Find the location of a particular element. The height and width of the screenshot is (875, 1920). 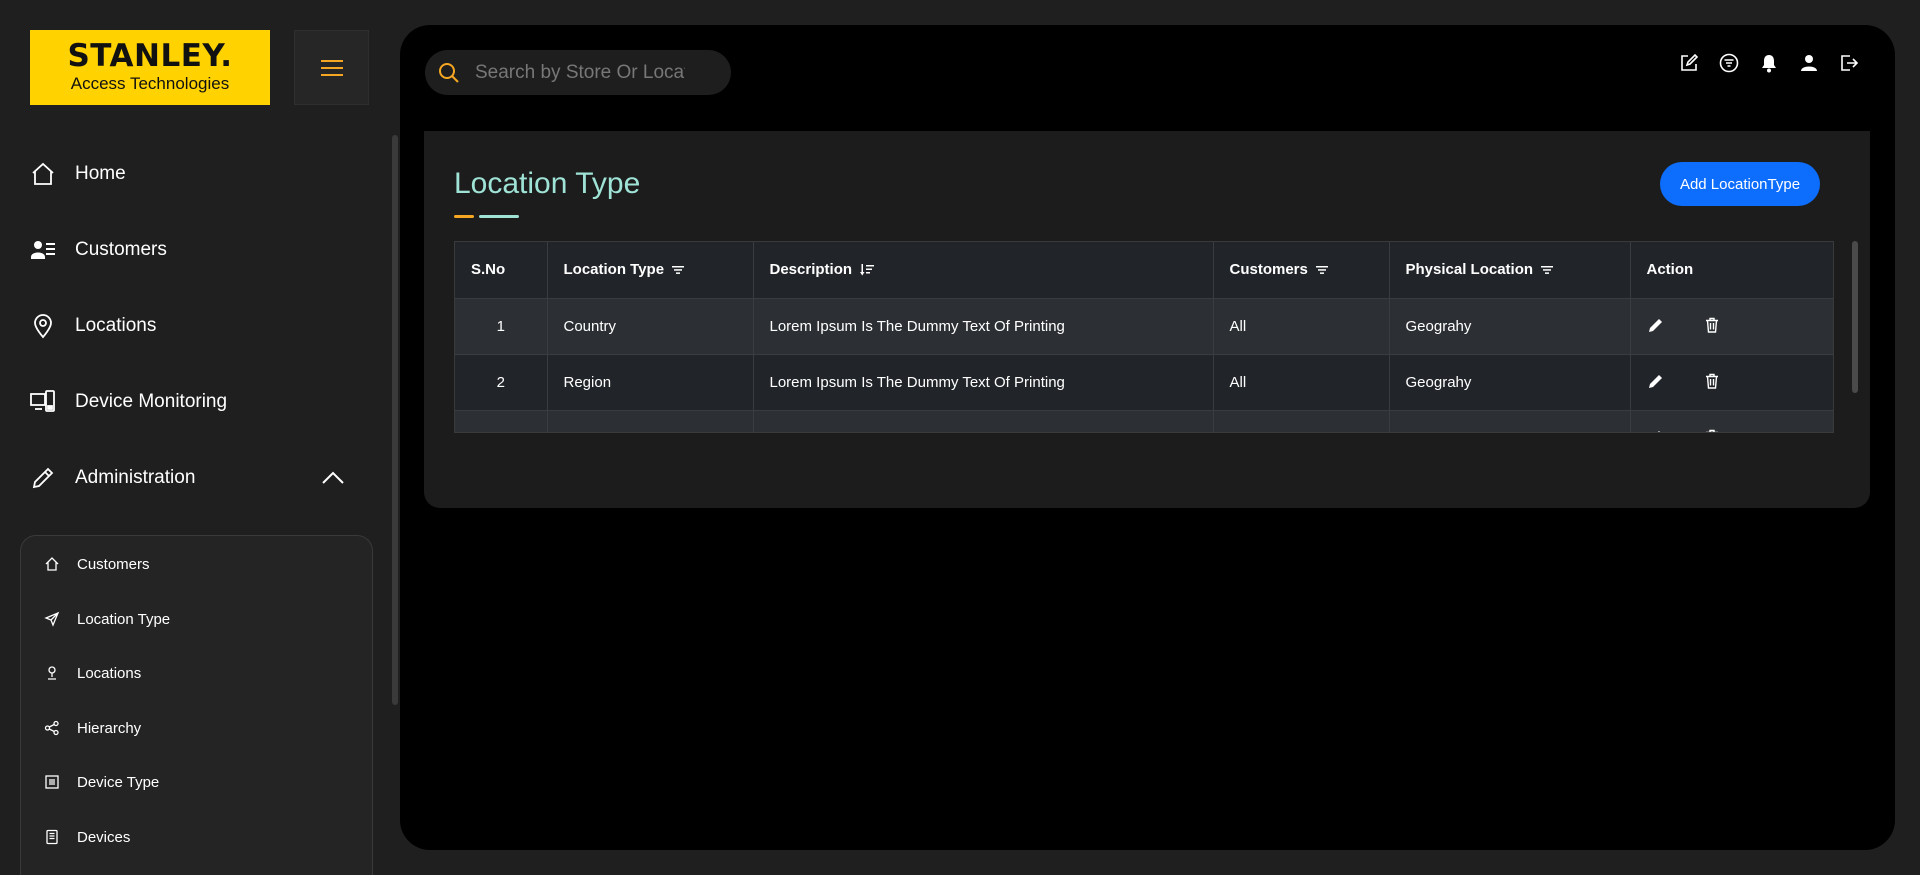

submenu-item-locations: Locations is located at coordinates (92, 673).